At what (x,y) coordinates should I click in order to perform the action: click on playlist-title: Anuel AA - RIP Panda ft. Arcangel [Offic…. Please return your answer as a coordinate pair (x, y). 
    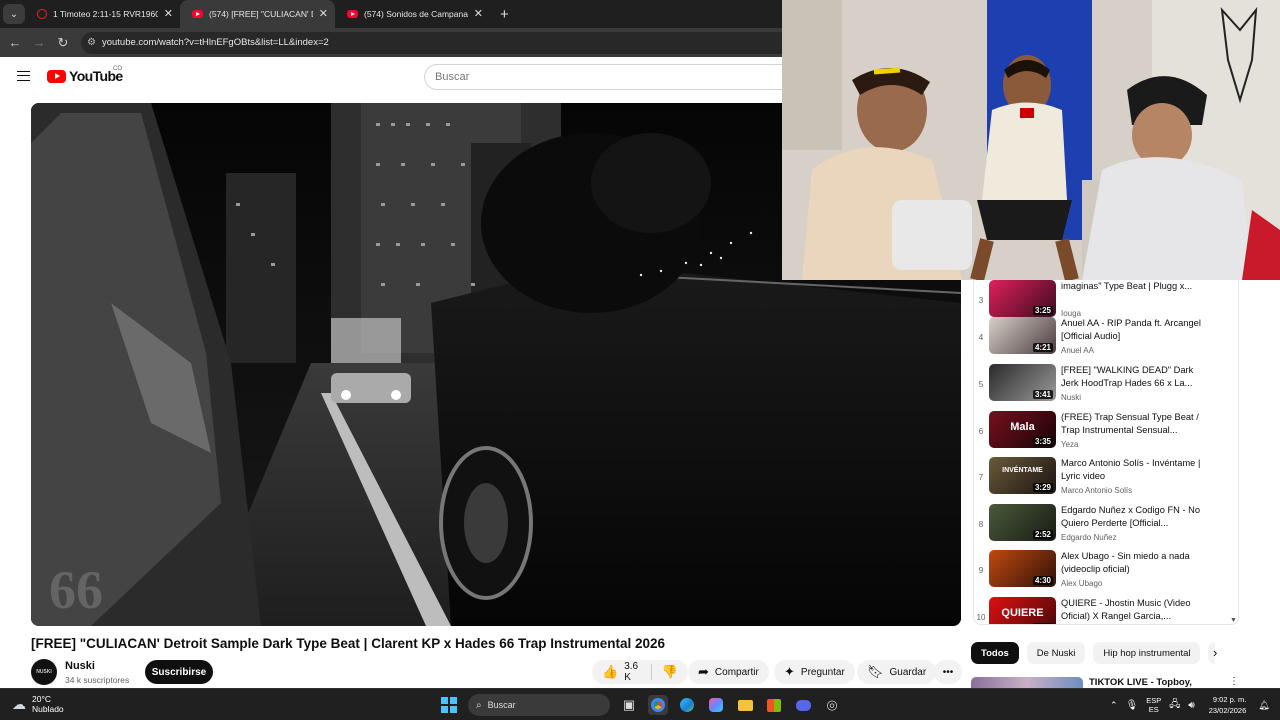
    Looking at the image, I should click on (1131, 330).